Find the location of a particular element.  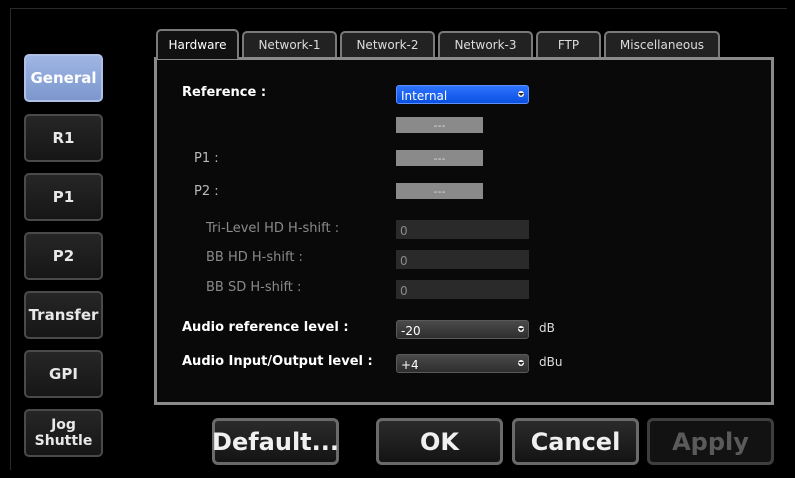

apply-button: Apply is located at coordinates (710, 441).